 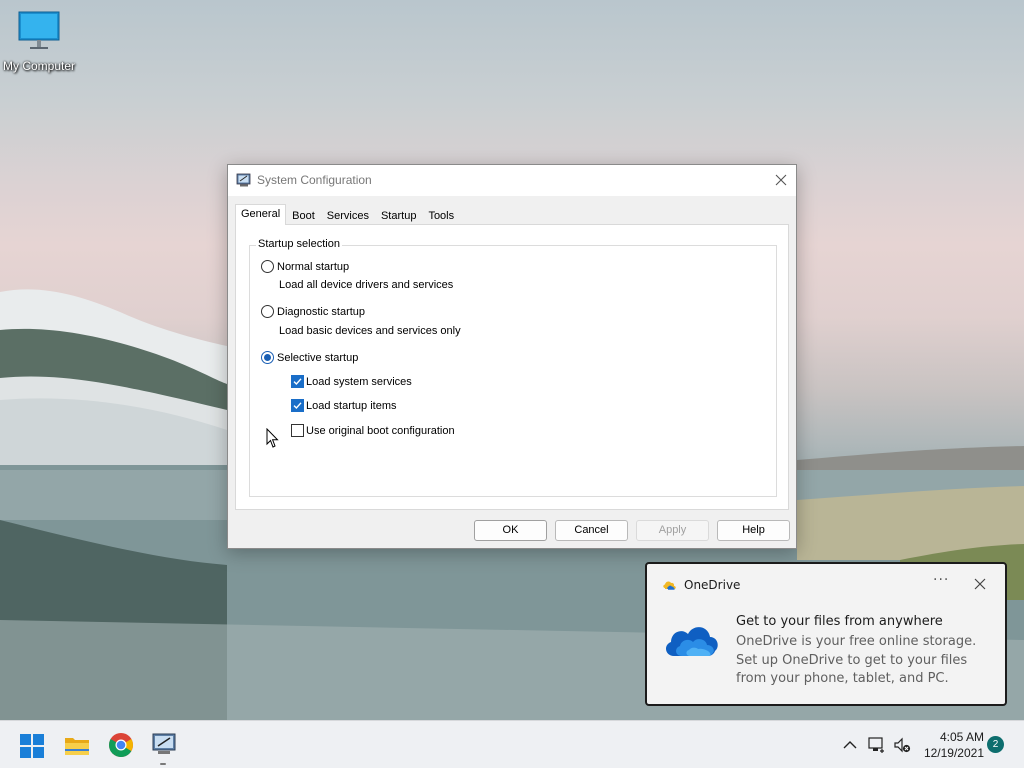 What do you see at coordinates (398, 215) in the screenshot?
I see `tab-startup: Startup` at bounding box center [398, 215].